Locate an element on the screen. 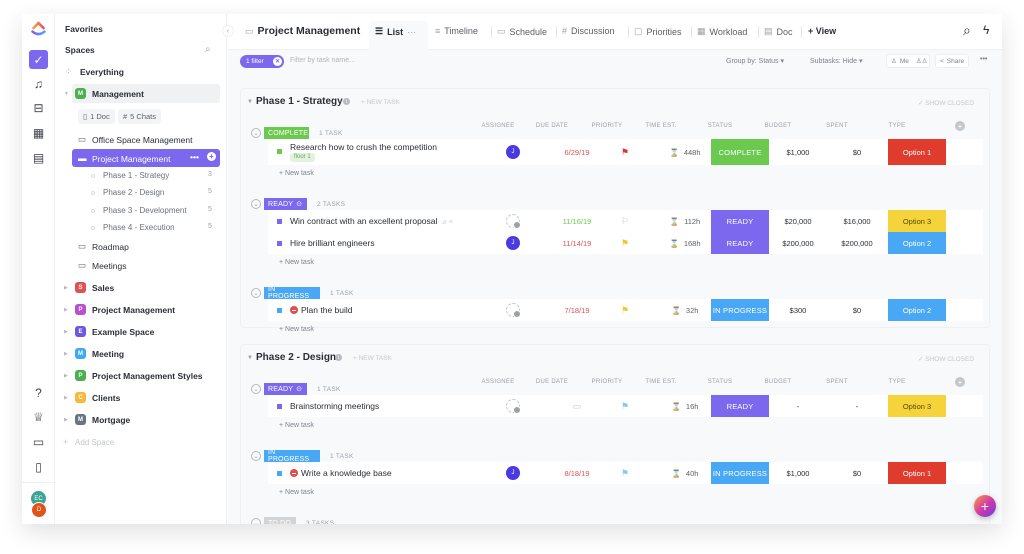 The image size is (1024, 554). tab-discussion: # Discussion is located at coordinates (588, 31).